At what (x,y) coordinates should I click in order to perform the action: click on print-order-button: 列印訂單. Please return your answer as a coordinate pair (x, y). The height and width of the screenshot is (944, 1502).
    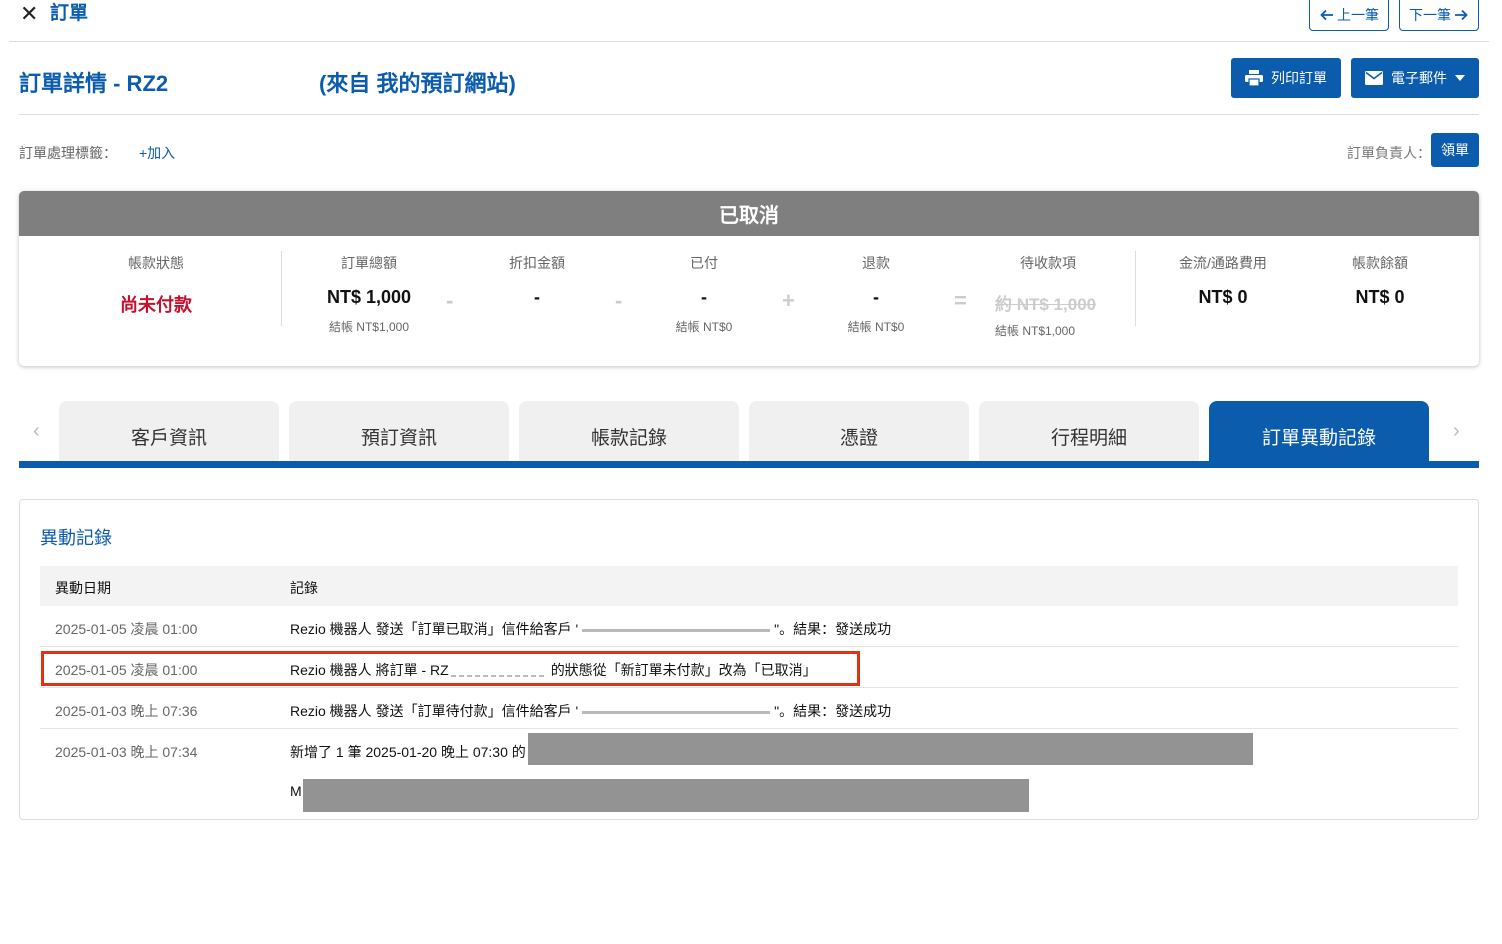
    Looking at the image, I should click on (1286, 78).